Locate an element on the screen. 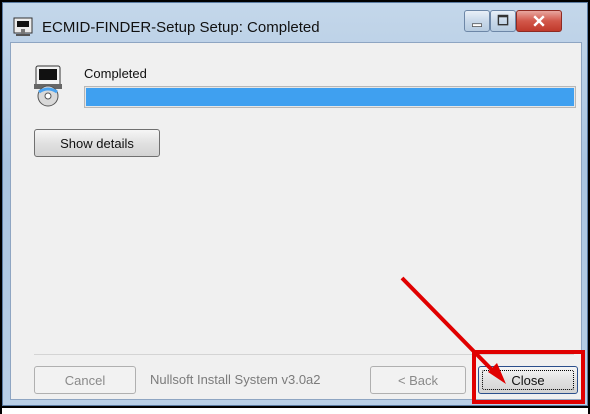 Image resolution: width=590 pixels, height=414 pixels. nsis-branding-text: Nullsoft Install System v3.0a2 is located at coordinates (235, 379).